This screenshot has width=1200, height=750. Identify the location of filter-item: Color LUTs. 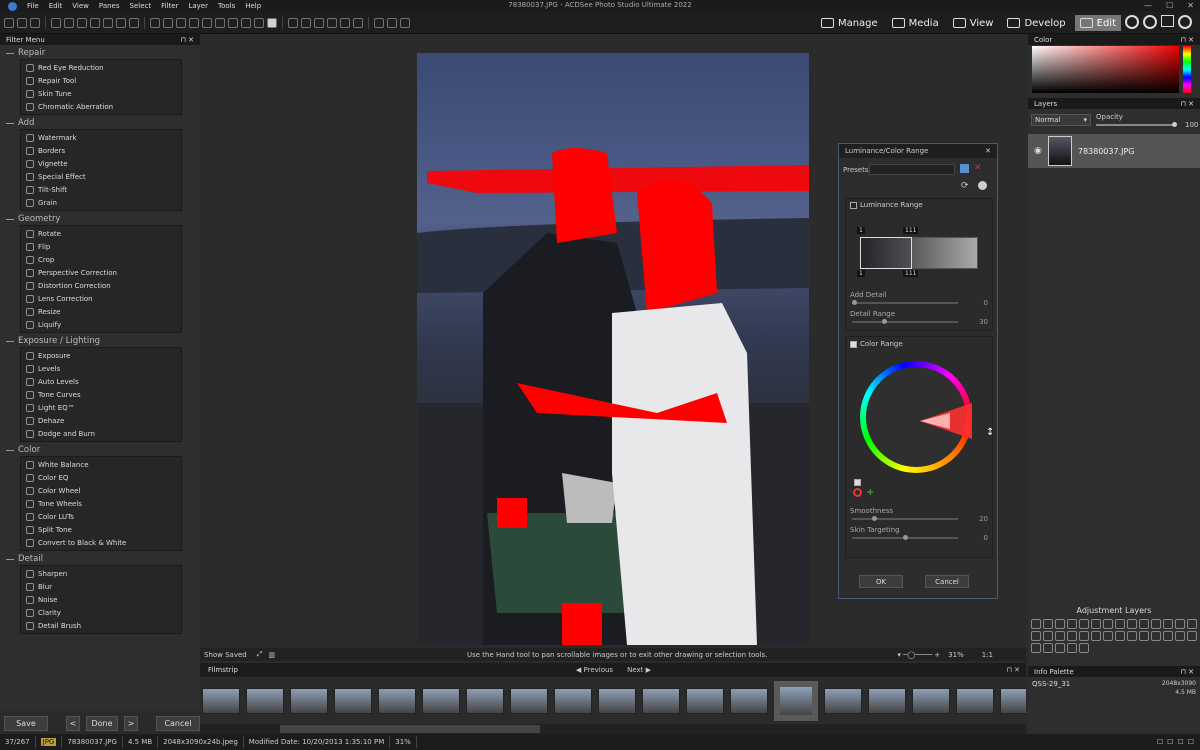
(101, 516).